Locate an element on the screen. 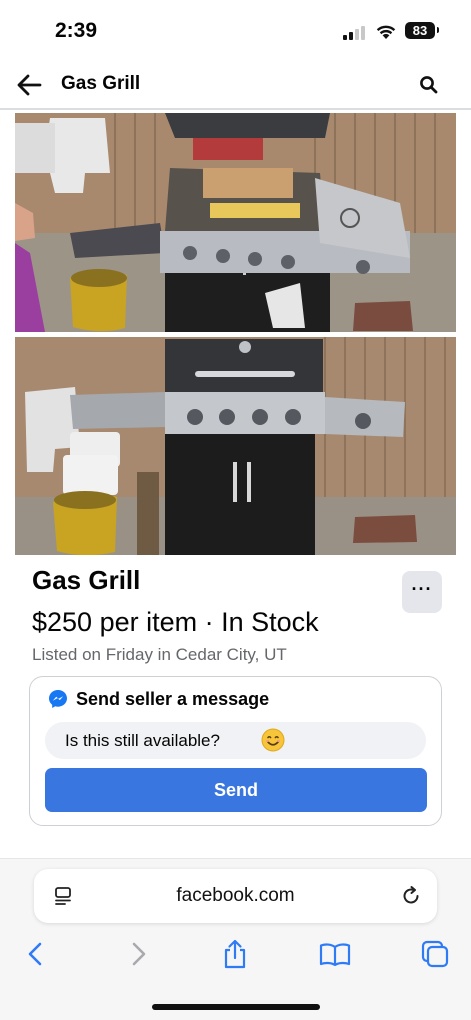 This screenshot has width=471, height=1020. browser-forward-button is located at coordinates (138, 954).